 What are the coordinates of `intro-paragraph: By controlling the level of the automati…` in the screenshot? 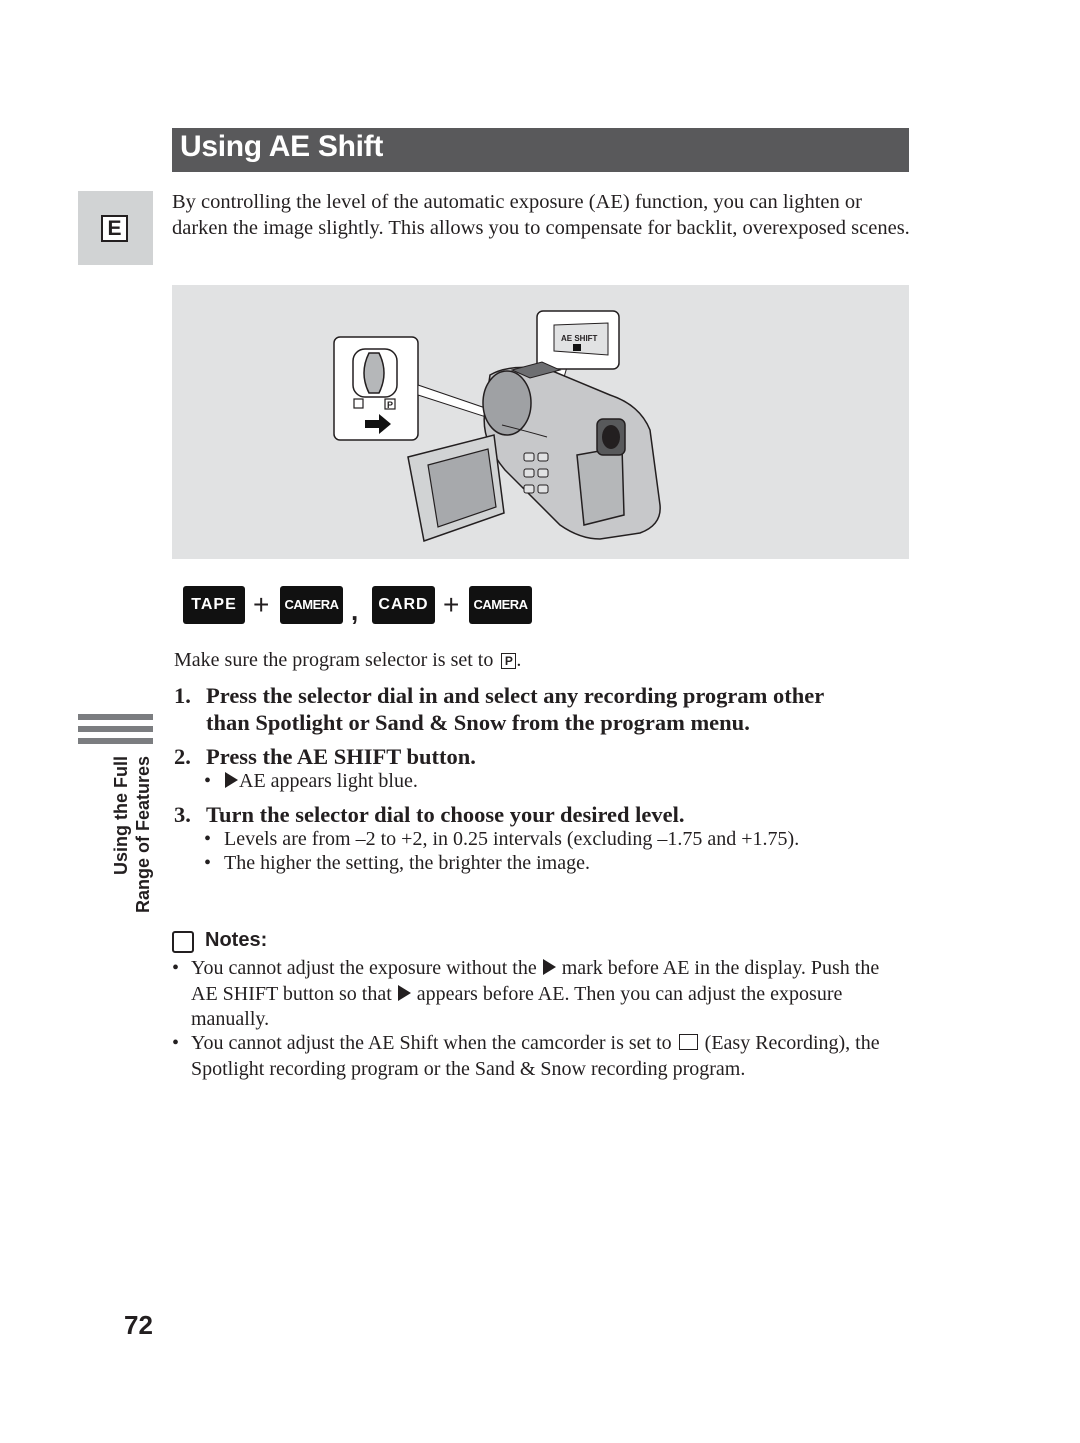 It's located at (541, 215).